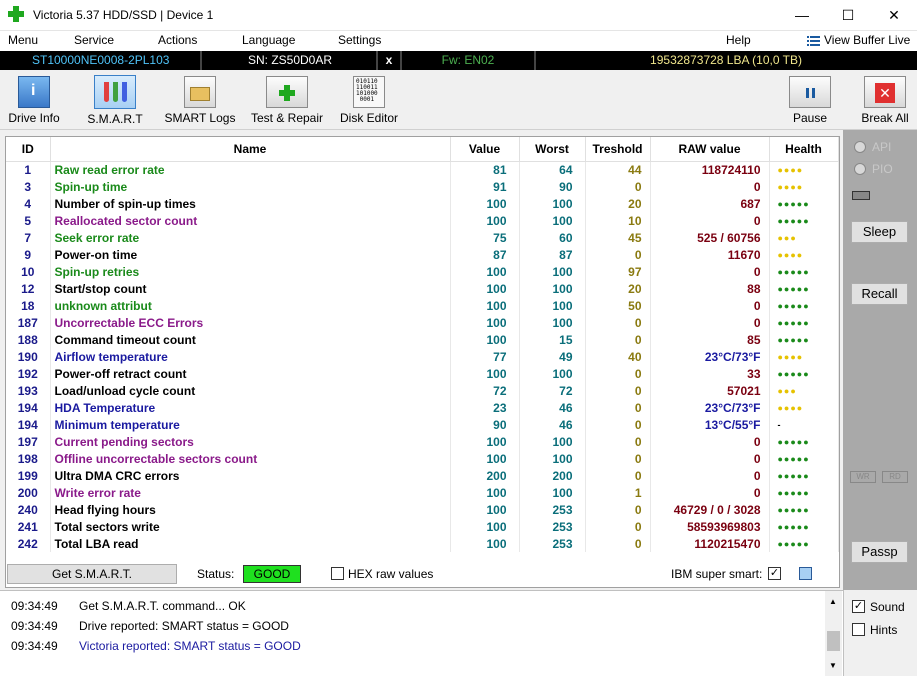  What do you see at coordinates (774, 573) in the screenshot?
I see `ibm-super-smart-checkbox: ✓` at bounding box center [774, 573].